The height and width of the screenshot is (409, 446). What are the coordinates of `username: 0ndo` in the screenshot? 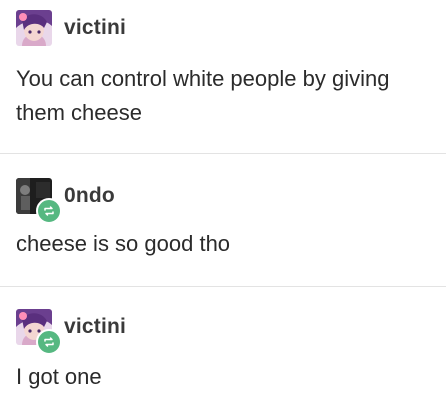 It's located at (89, 196).